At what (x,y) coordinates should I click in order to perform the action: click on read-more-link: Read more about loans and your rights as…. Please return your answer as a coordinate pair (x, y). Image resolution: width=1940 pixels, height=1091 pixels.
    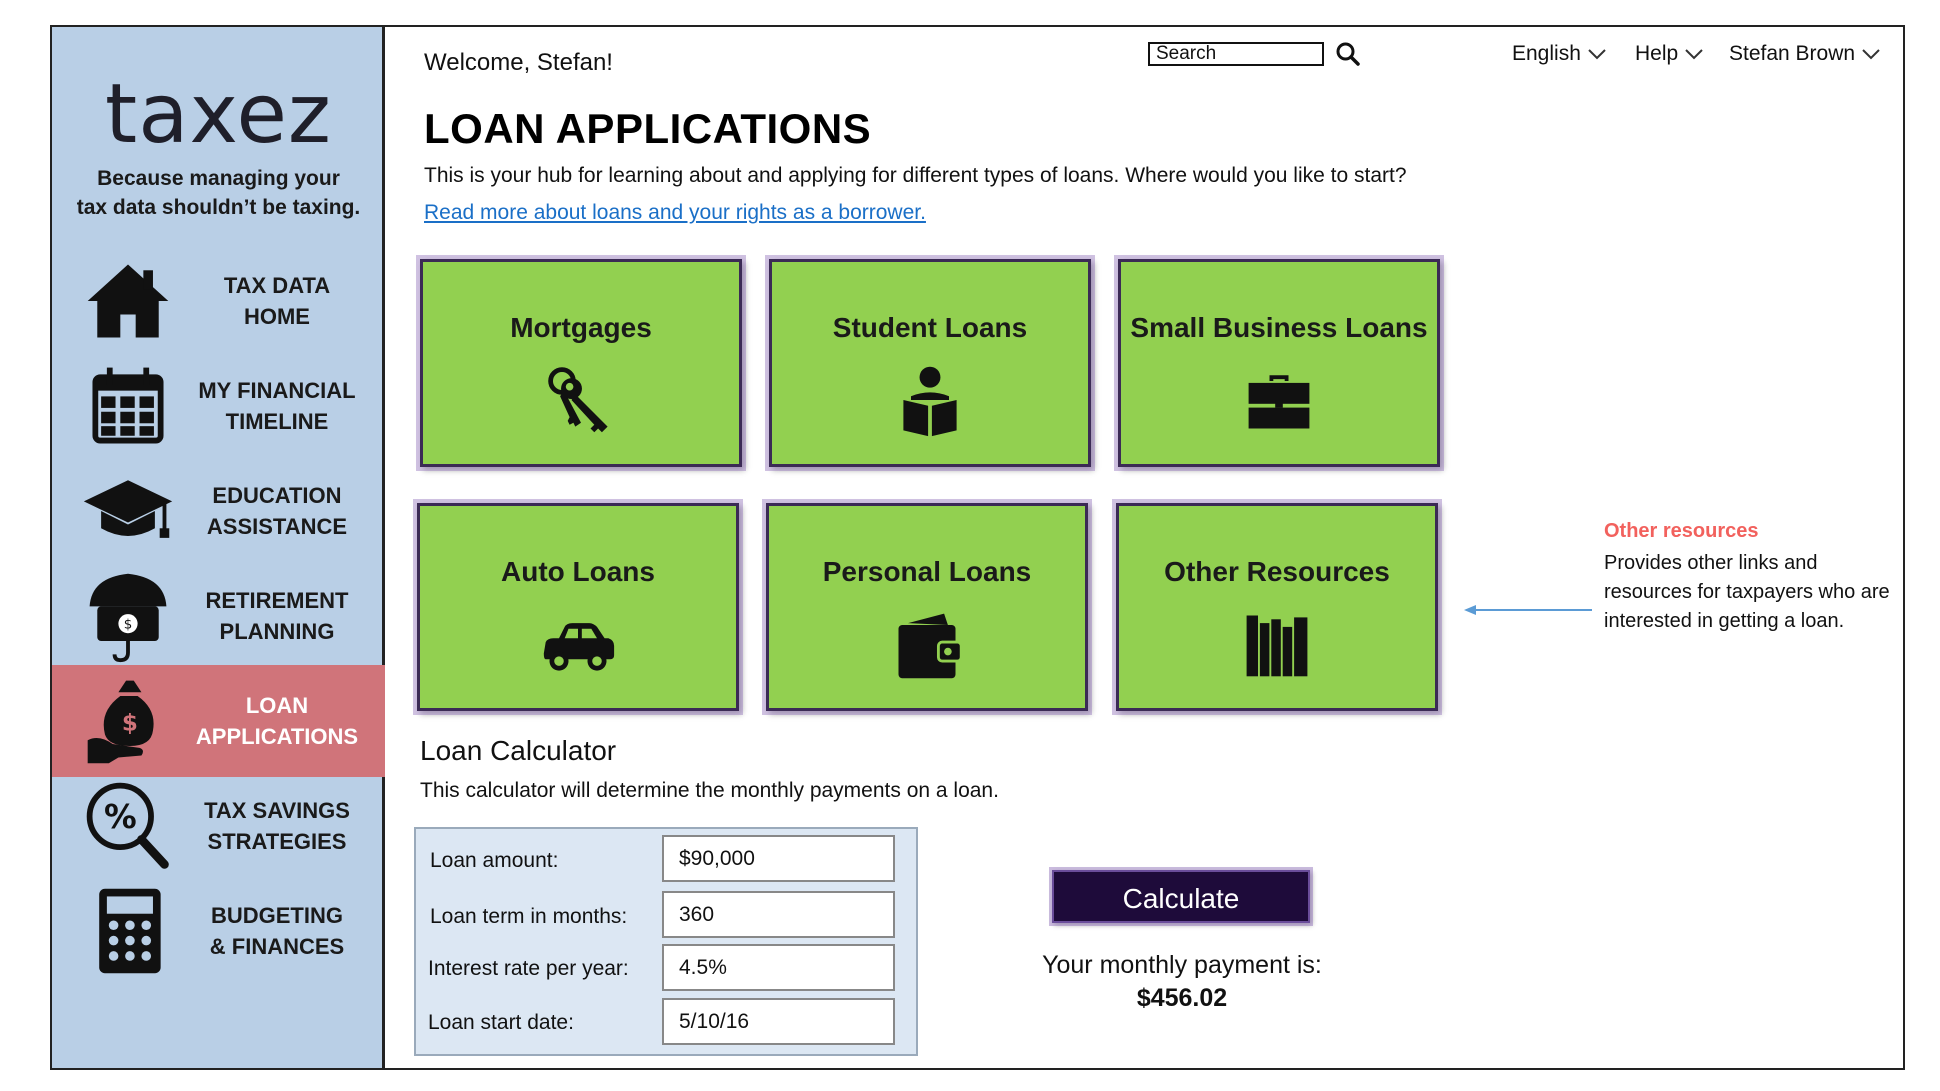
    Looking at the image, I should click on (675, 213).